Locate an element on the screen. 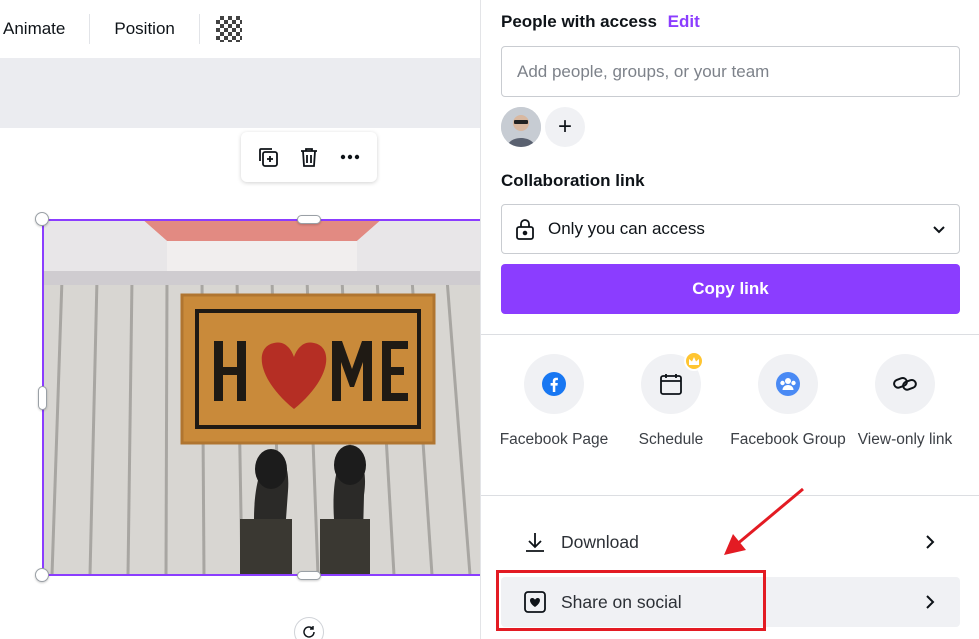  lock-icon is located at coordinates (525, 229).